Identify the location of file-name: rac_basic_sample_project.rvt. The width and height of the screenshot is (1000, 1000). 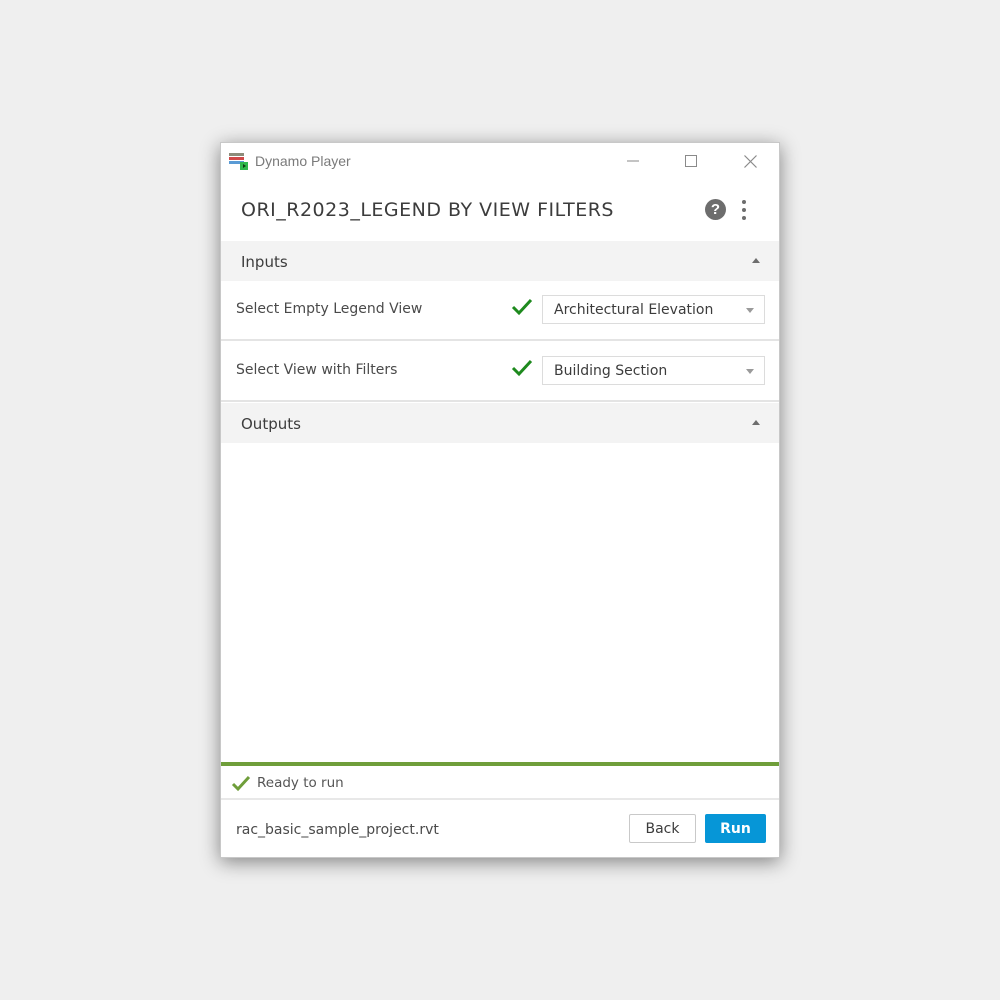
(337, 830).